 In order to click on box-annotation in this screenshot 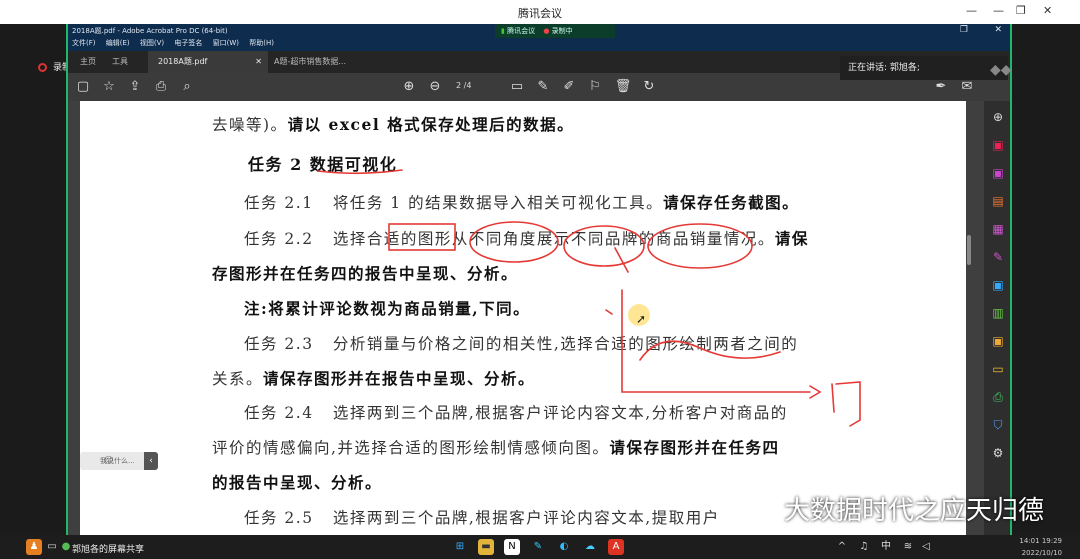, I will do `click(422, 237)`.